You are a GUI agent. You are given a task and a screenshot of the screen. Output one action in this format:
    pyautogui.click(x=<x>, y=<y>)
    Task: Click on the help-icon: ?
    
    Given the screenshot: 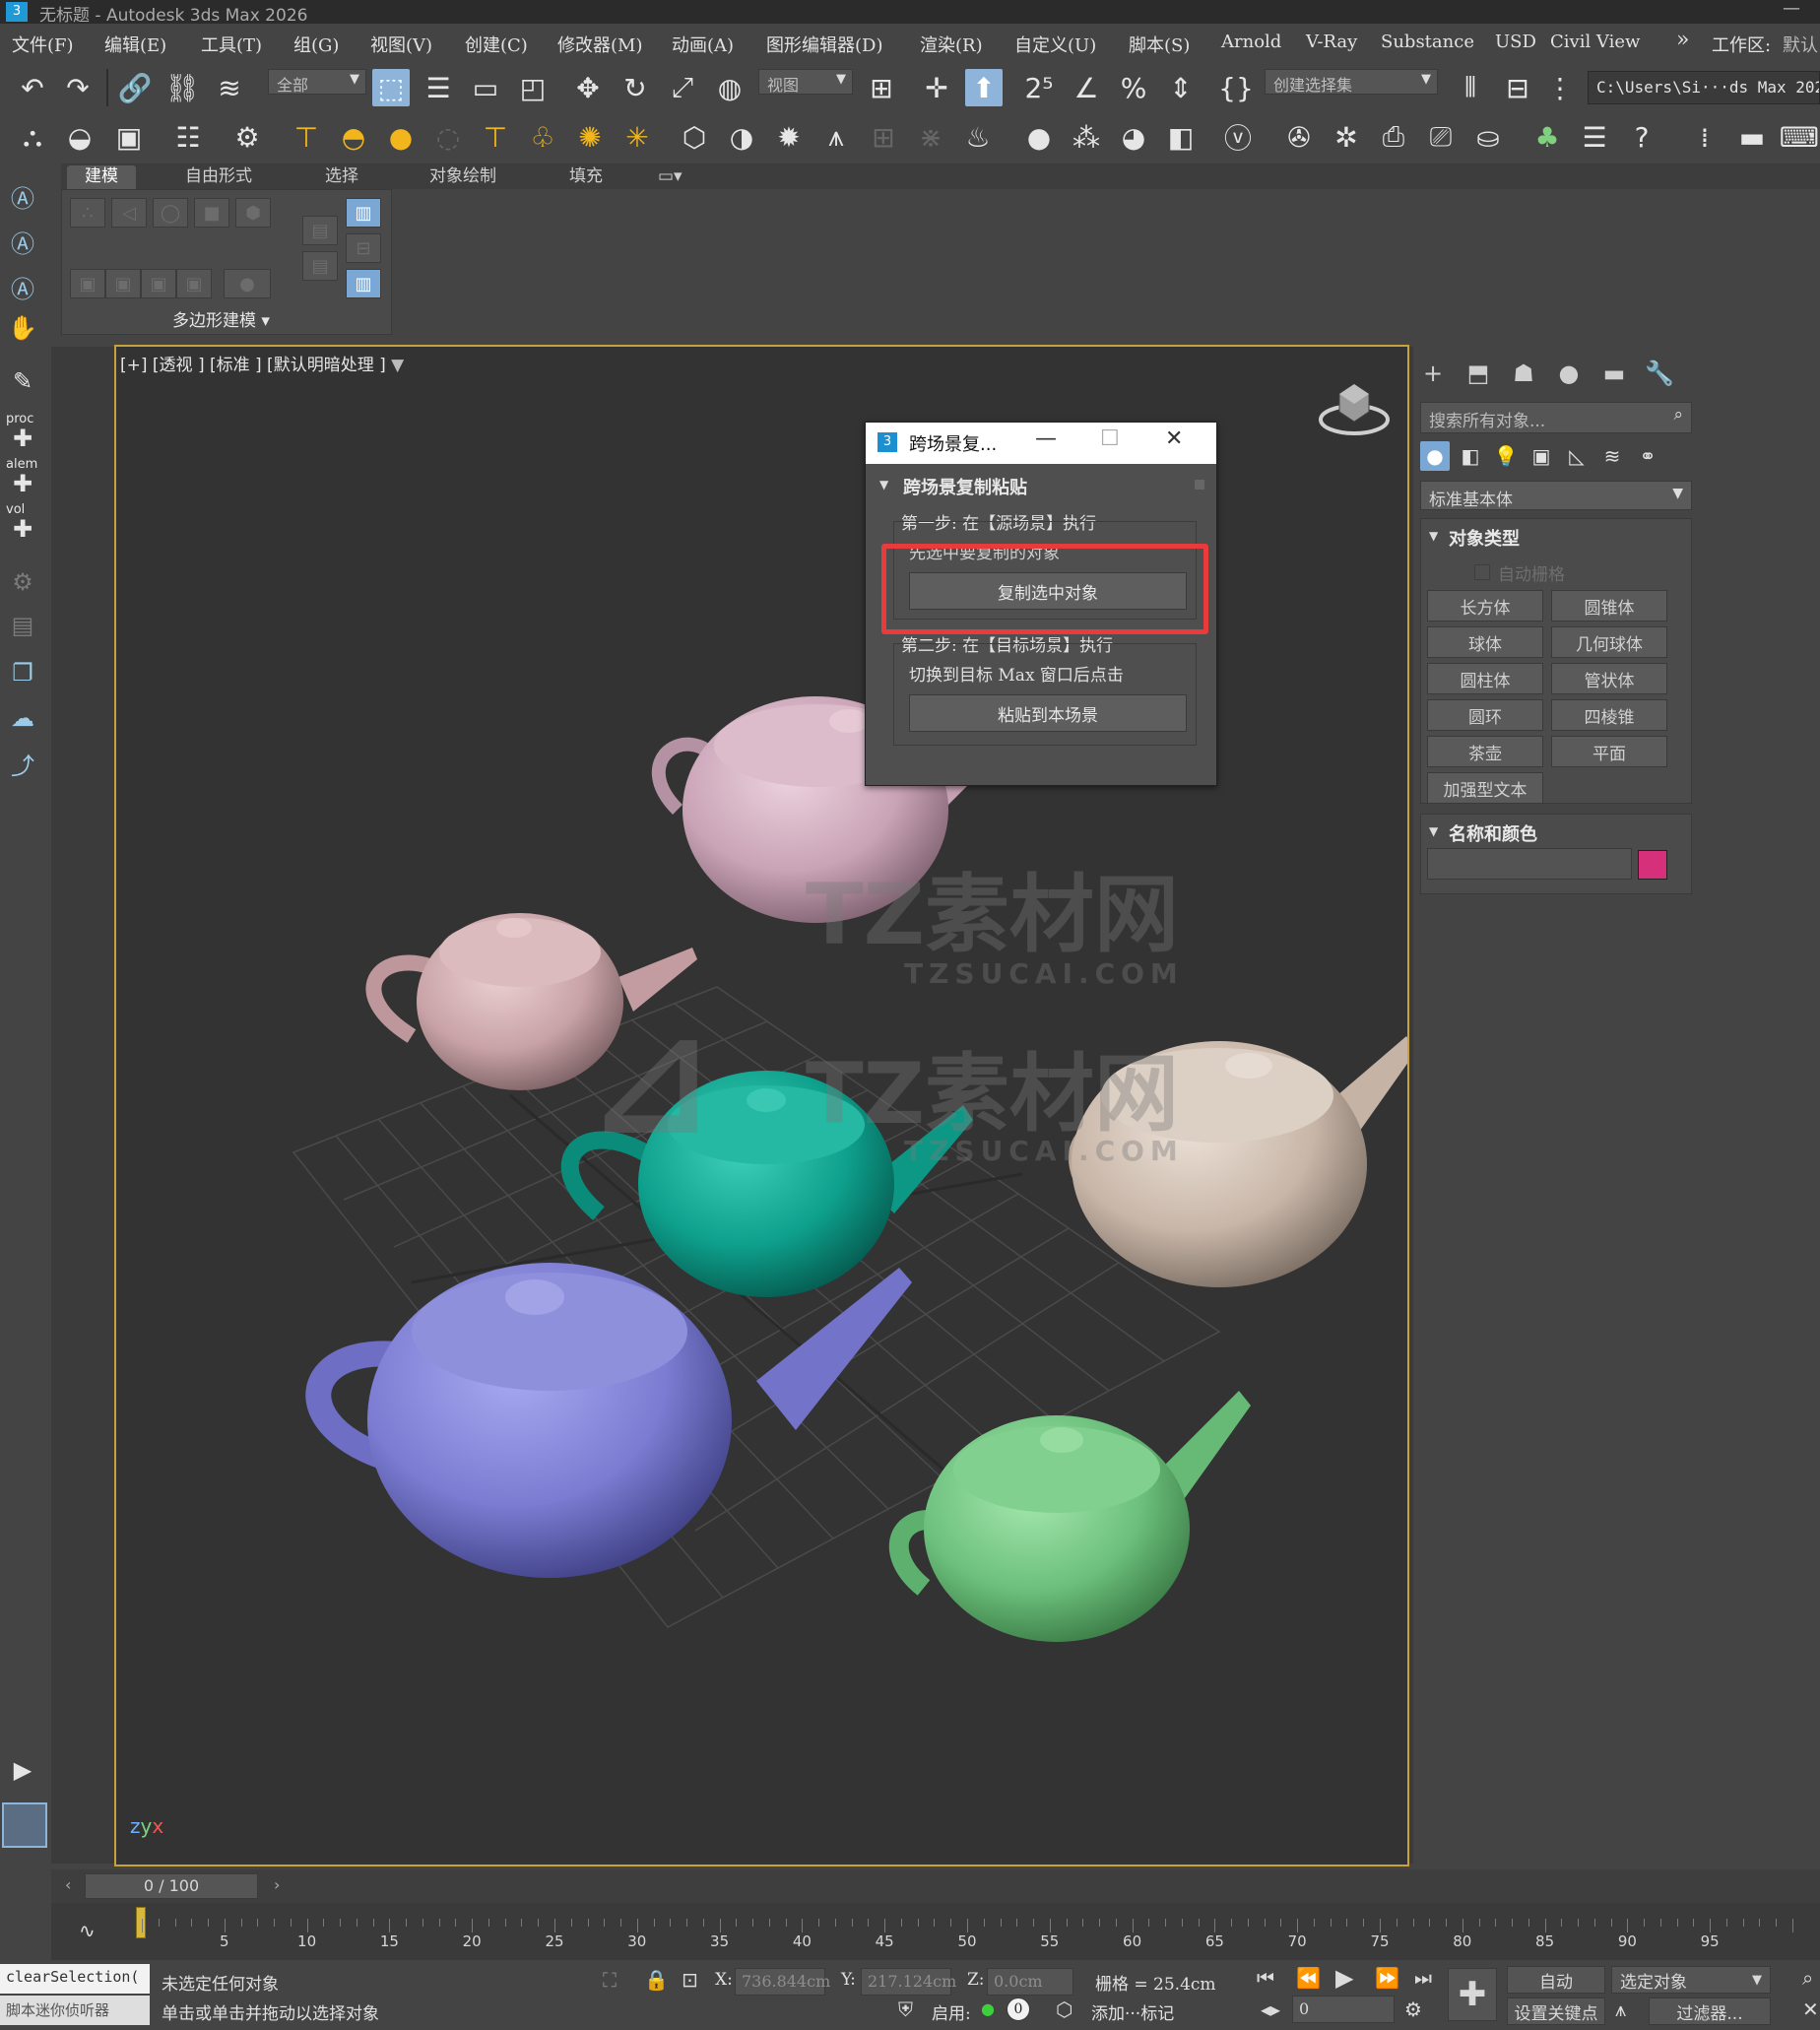 What is the action you would take?
    pyautogui.click(x=1641, y=137)
    